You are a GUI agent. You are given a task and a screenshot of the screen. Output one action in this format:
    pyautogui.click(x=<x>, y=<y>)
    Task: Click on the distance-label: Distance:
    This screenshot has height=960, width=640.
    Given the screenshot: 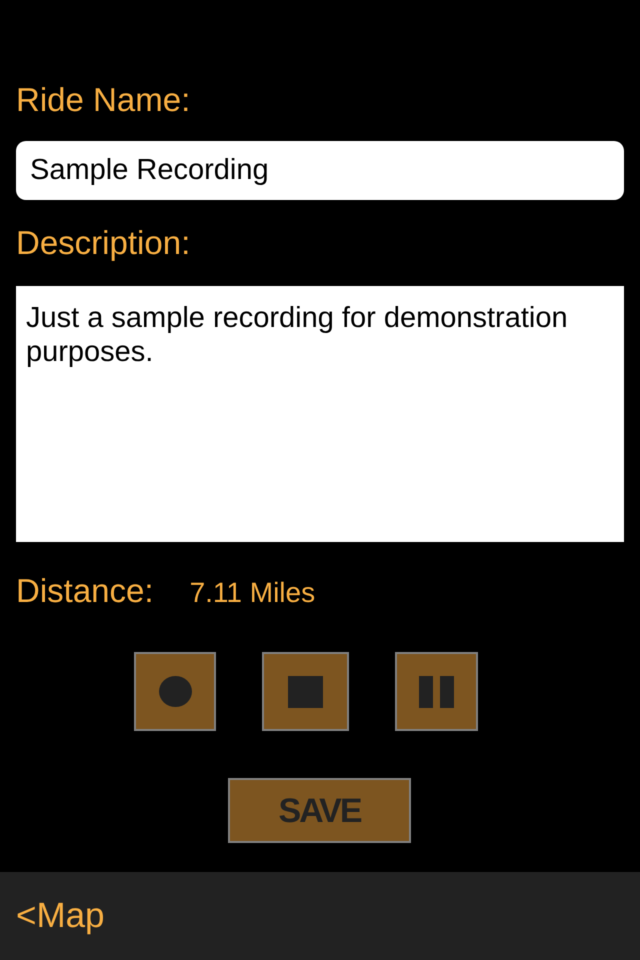 What is the action you would take?
    pyautogui.click(x=85, y=591)
    